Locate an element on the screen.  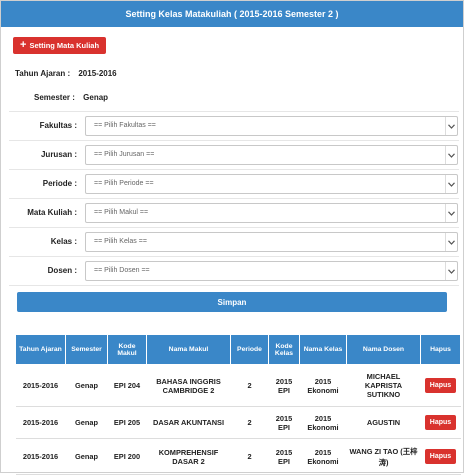
semester-value: Genap is located at coordinates (96, 97).